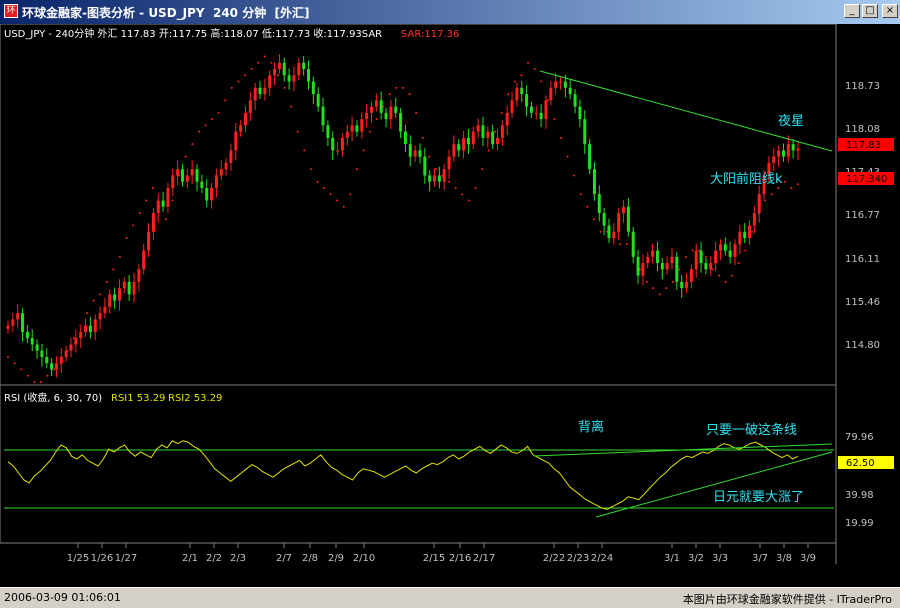 The height and width of the screenshot is (608, 900). Describe the element at coordinates (484, 558) in the screenshot. I see `x-axis-label: 2/17` at that location.